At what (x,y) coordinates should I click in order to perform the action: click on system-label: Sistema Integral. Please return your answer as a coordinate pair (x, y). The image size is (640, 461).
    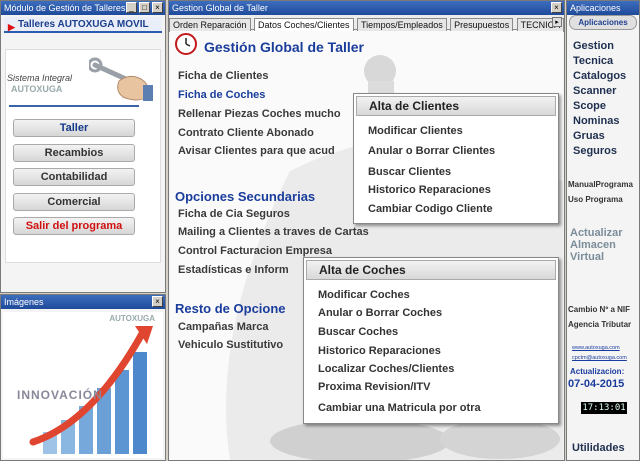
    Looking at the image, I should click on (40, 78).